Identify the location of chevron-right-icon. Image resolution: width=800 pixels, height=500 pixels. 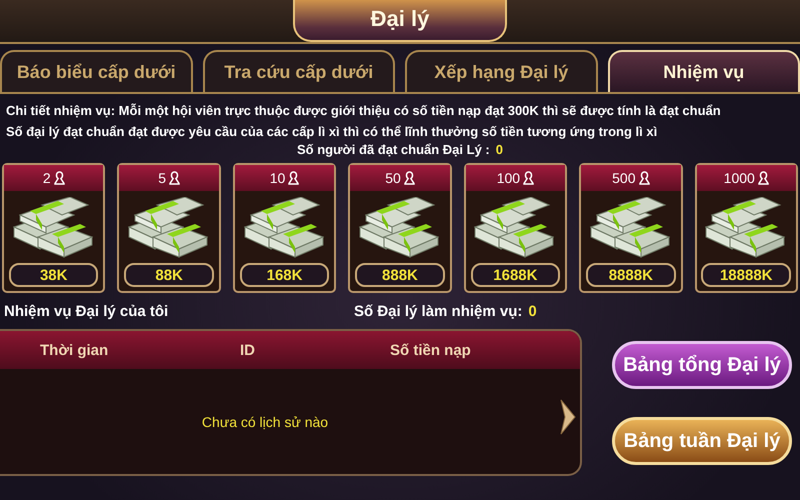
(568, 417).